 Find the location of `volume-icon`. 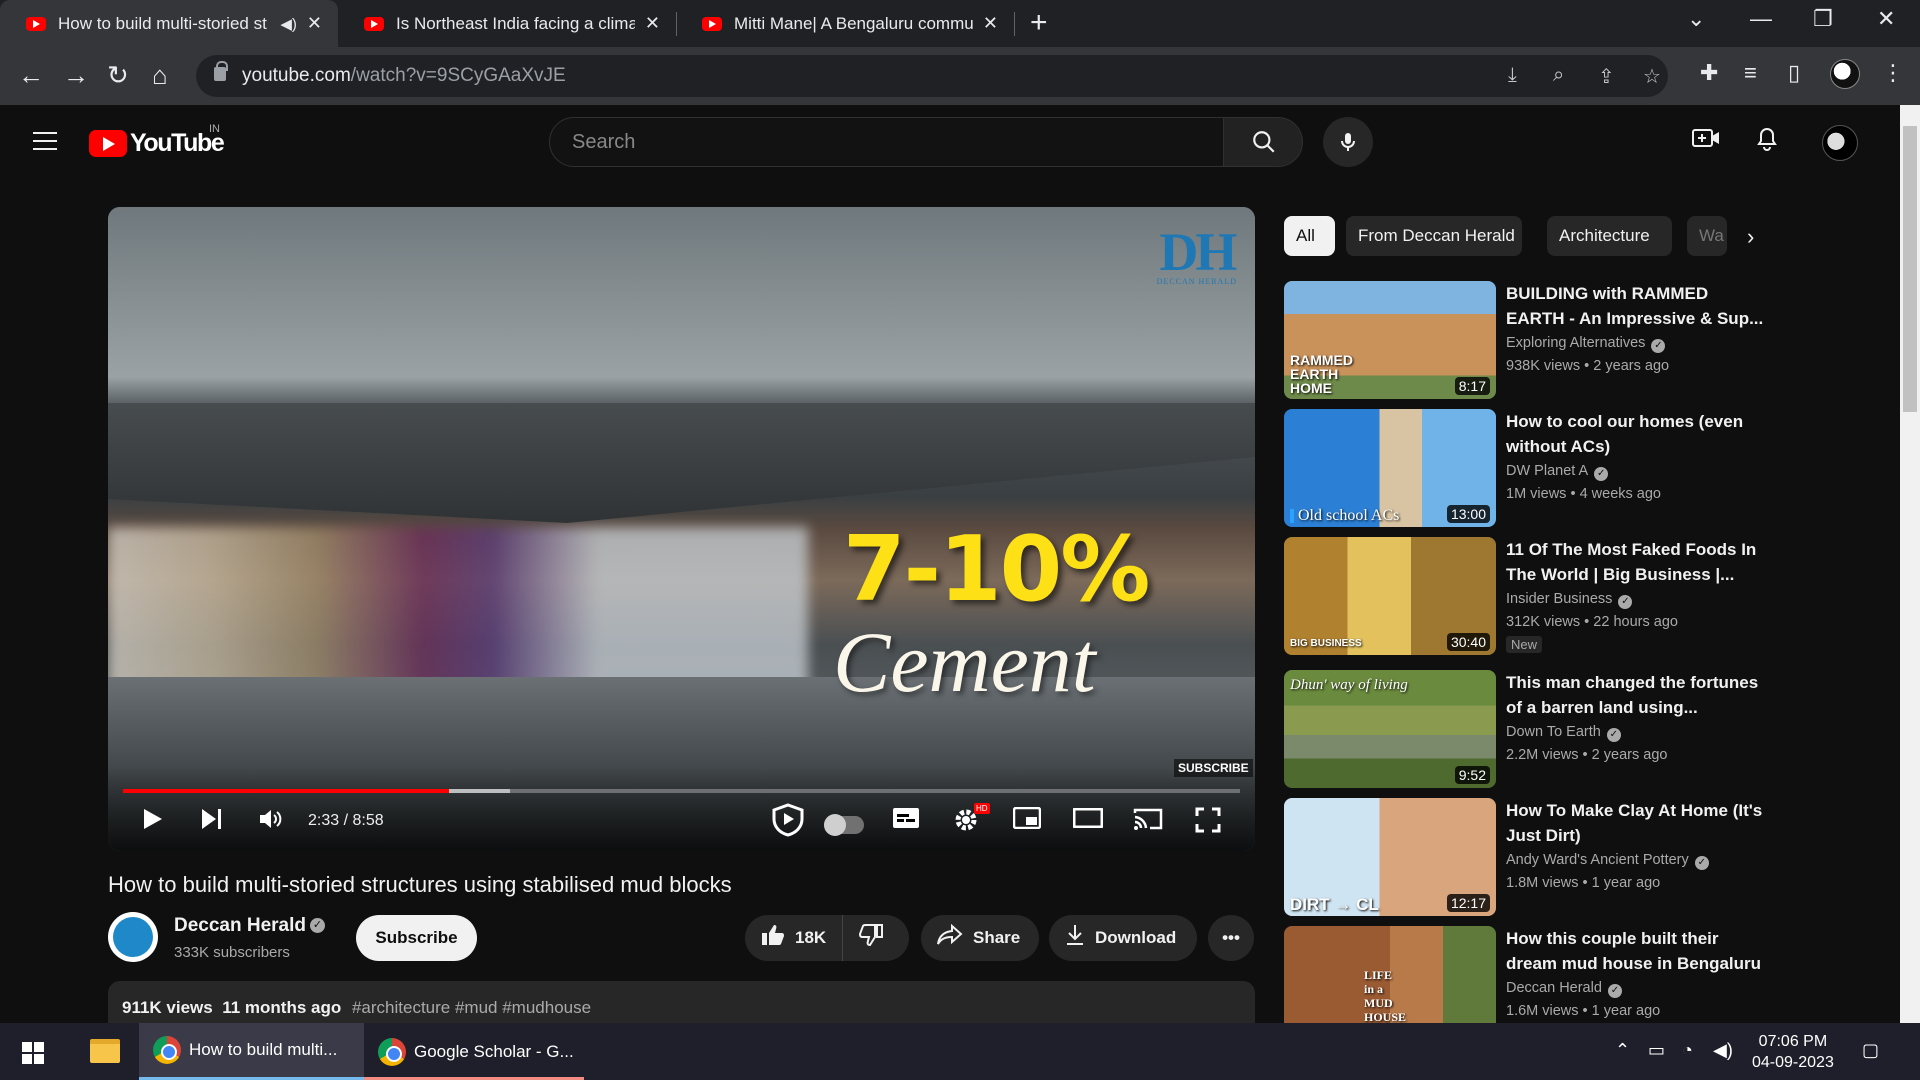

volume-icon is located at coordinates (271, 822).